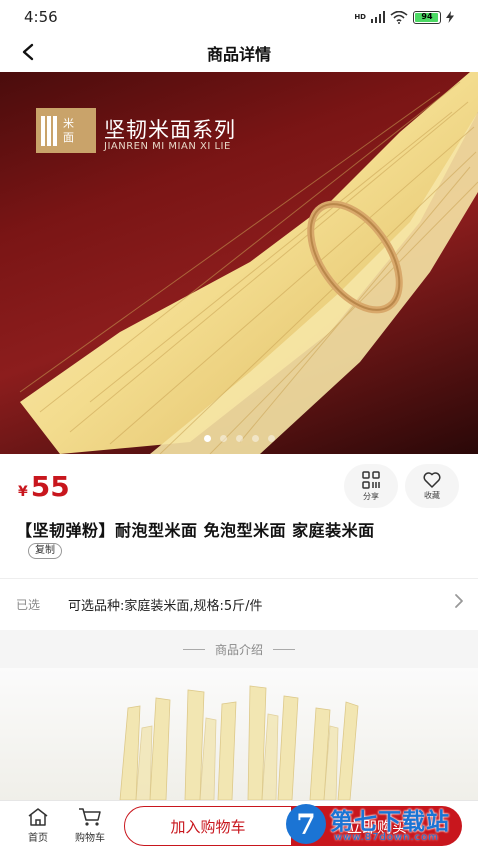 The image size is (478, 850). What do you see at coordinates (90, 838) in the screenshot?
I see `tab-cart-label: 购物车` at bounding box center [90, 838].